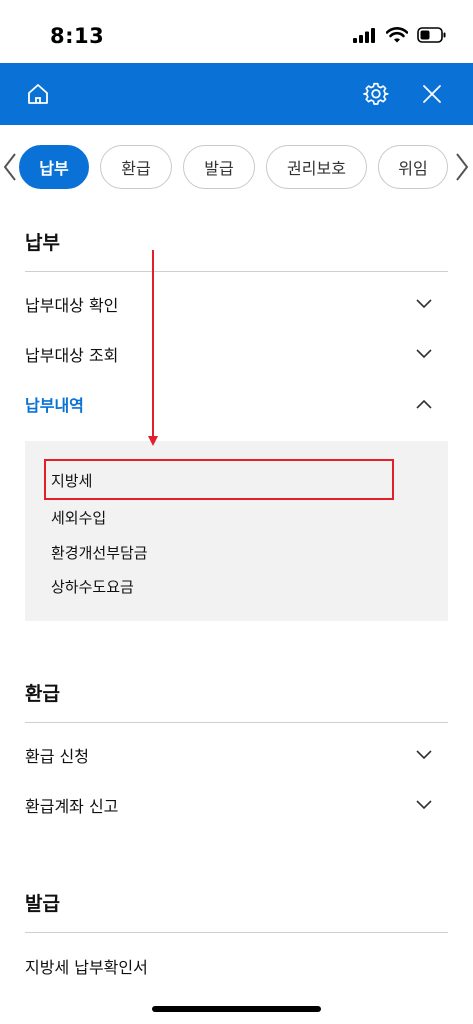 The width and height of the screenshot is (473, 1024). What do you see at coordinates (42, 243) in the screenshot?
I see `section-title-payment: 납부` at bounding box center [42, 243].